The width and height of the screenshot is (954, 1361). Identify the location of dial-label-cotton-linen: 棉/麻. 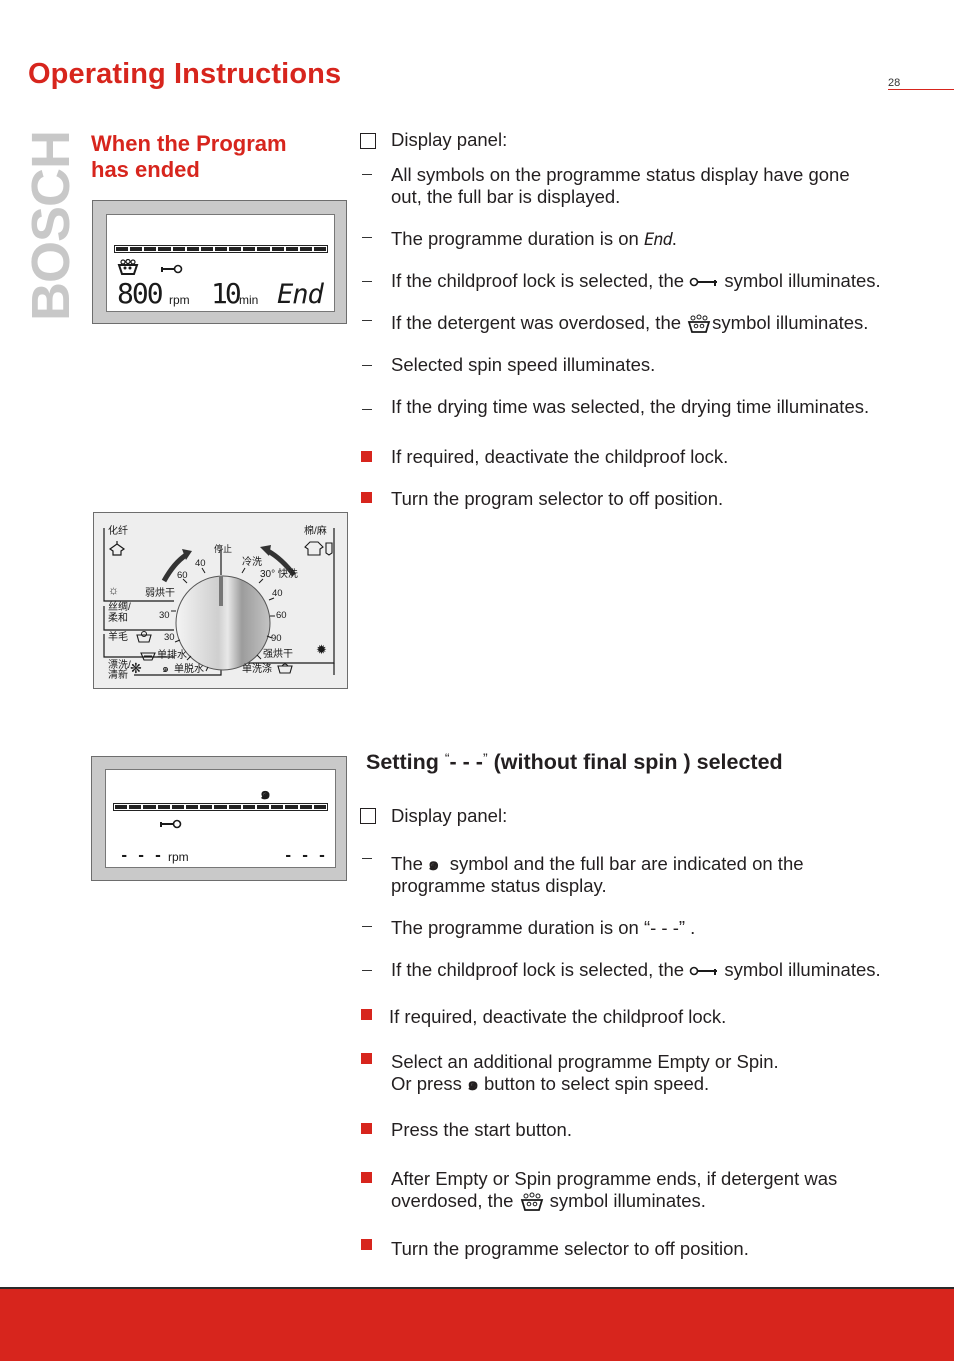
(315, 531).